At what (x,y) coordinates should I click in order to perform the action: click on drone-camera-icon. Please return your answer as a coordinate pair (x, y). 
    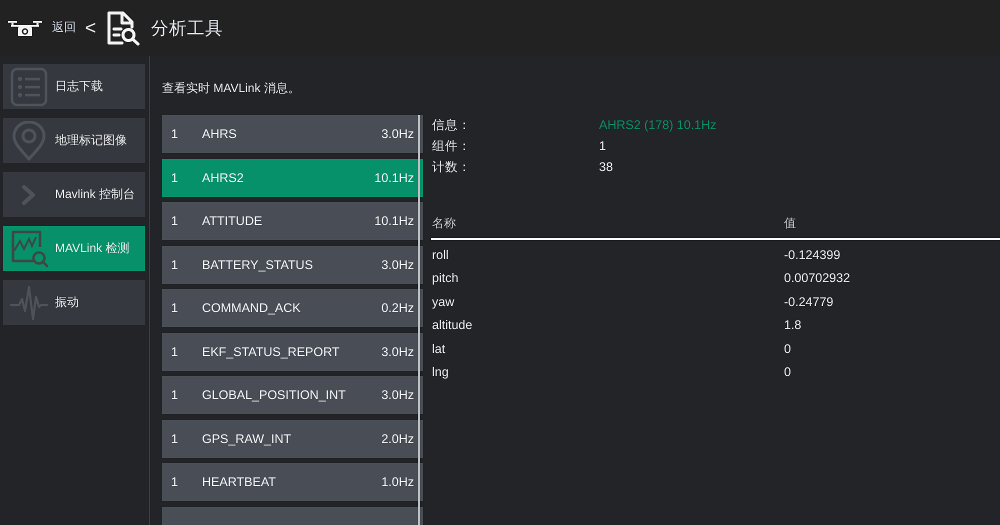
    Looking at the image, I should click on (25, 28).